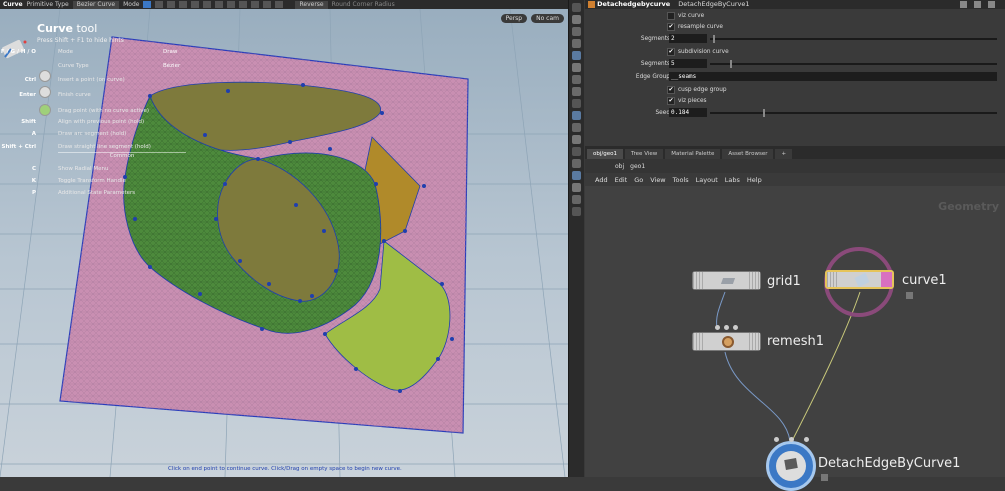  Describe the element at coordinates (83, 169) in the screenshot. I see `hud-label: Show Radial Menu` at that location.